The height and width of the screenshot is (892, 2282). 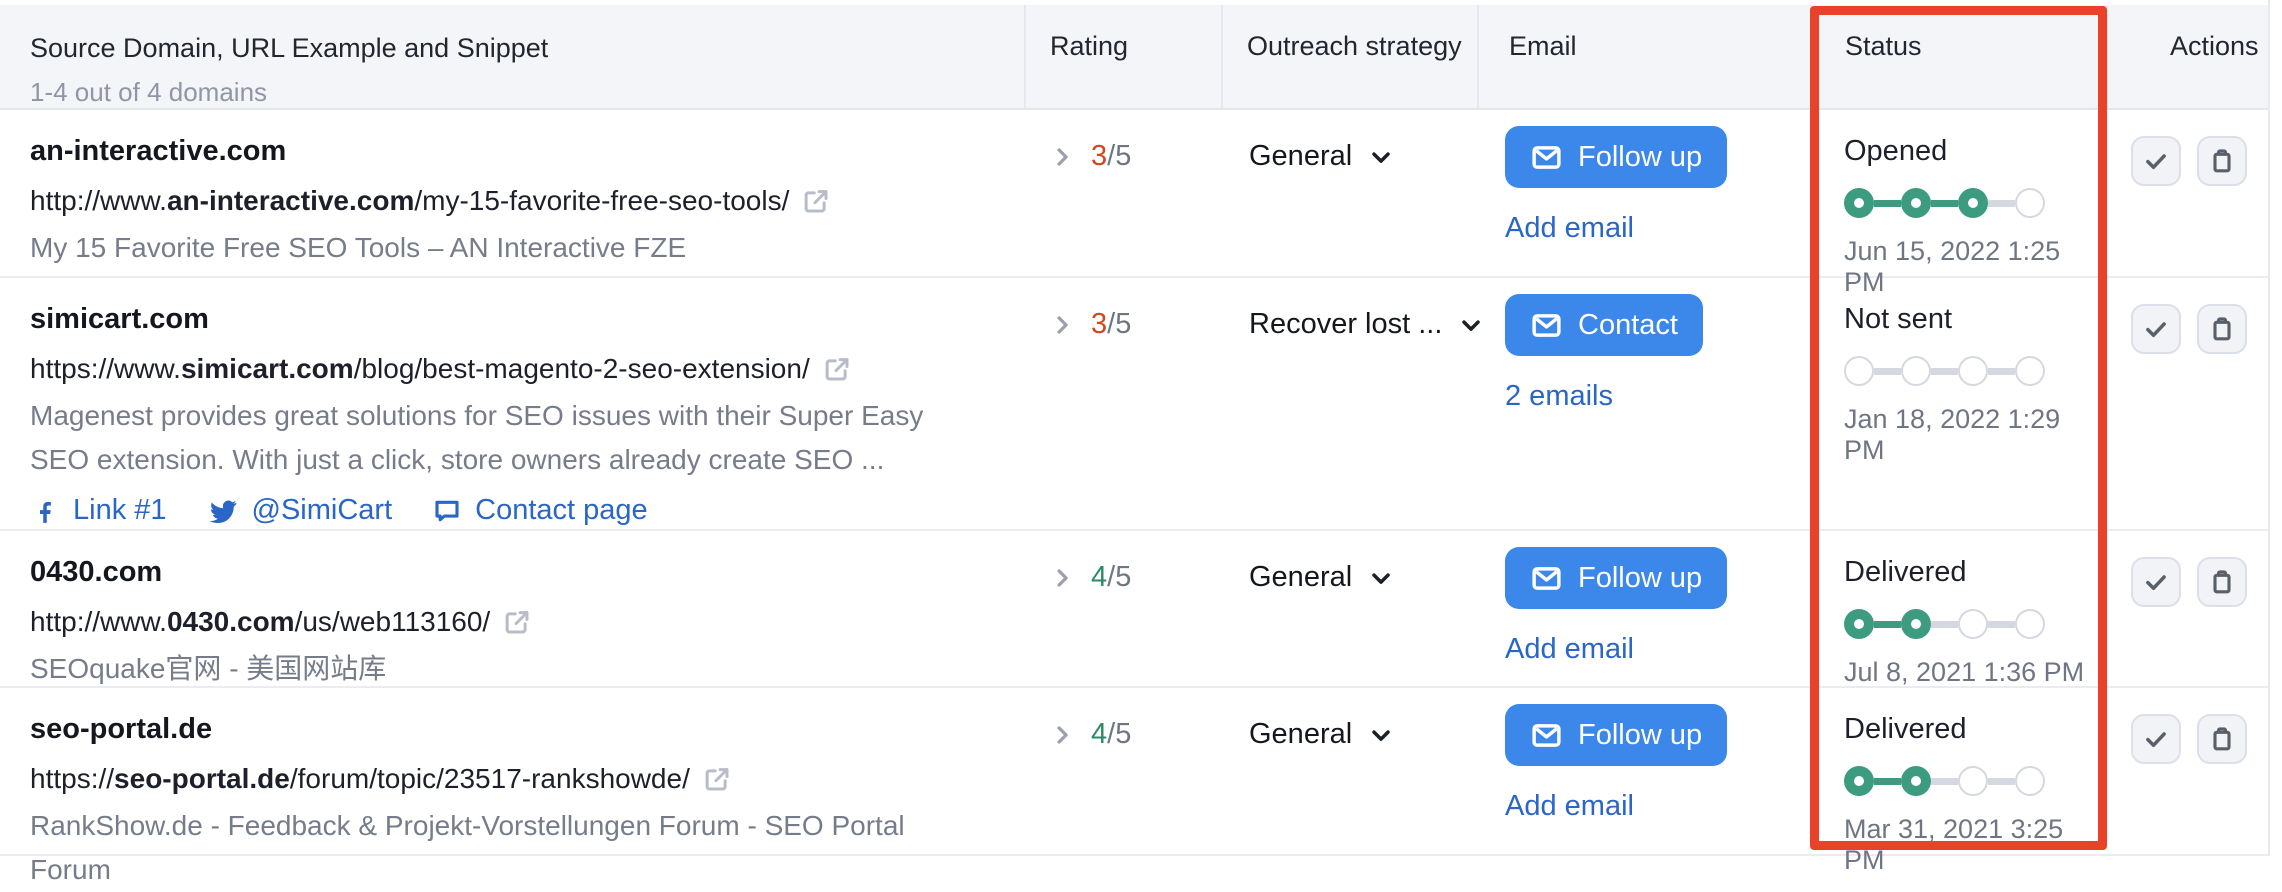 I want to click on url-domain-bold: an-interactive.com, so click(x=290, y=200).